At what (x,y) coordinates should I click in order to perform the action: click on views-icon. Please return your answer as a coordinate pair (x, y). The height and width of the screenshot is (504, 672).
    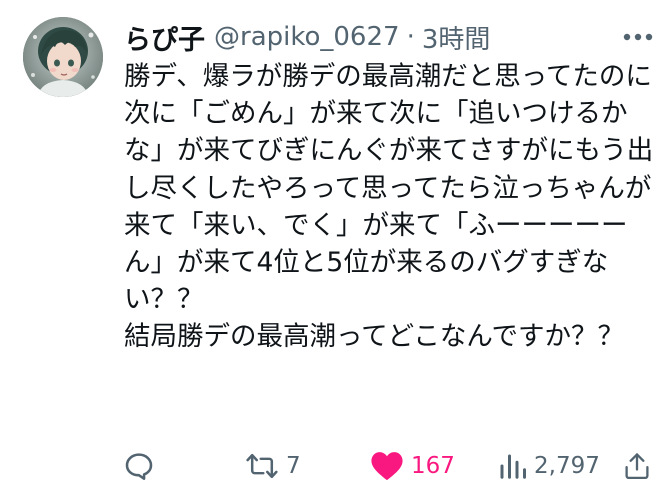
    Looking at the image, I should click on (513, 466).